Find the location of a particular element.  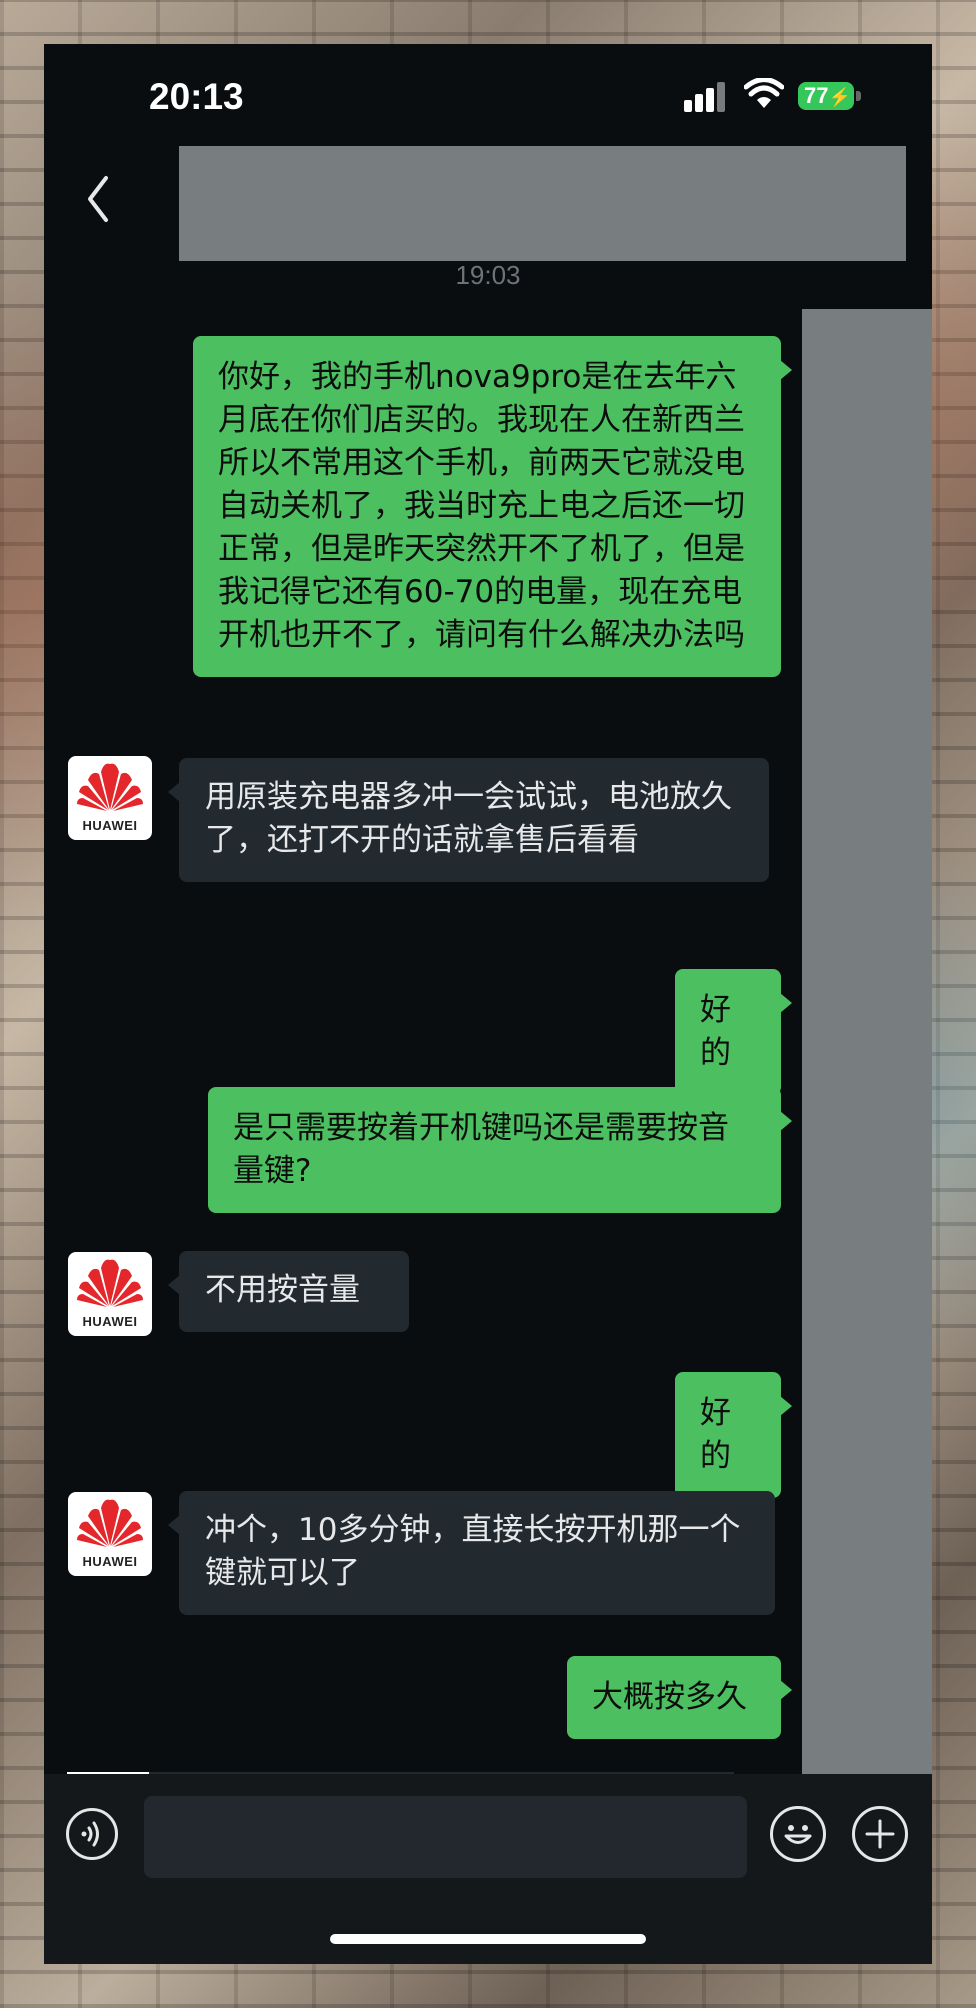

plus-icon is located at coordinates (880, 1834).